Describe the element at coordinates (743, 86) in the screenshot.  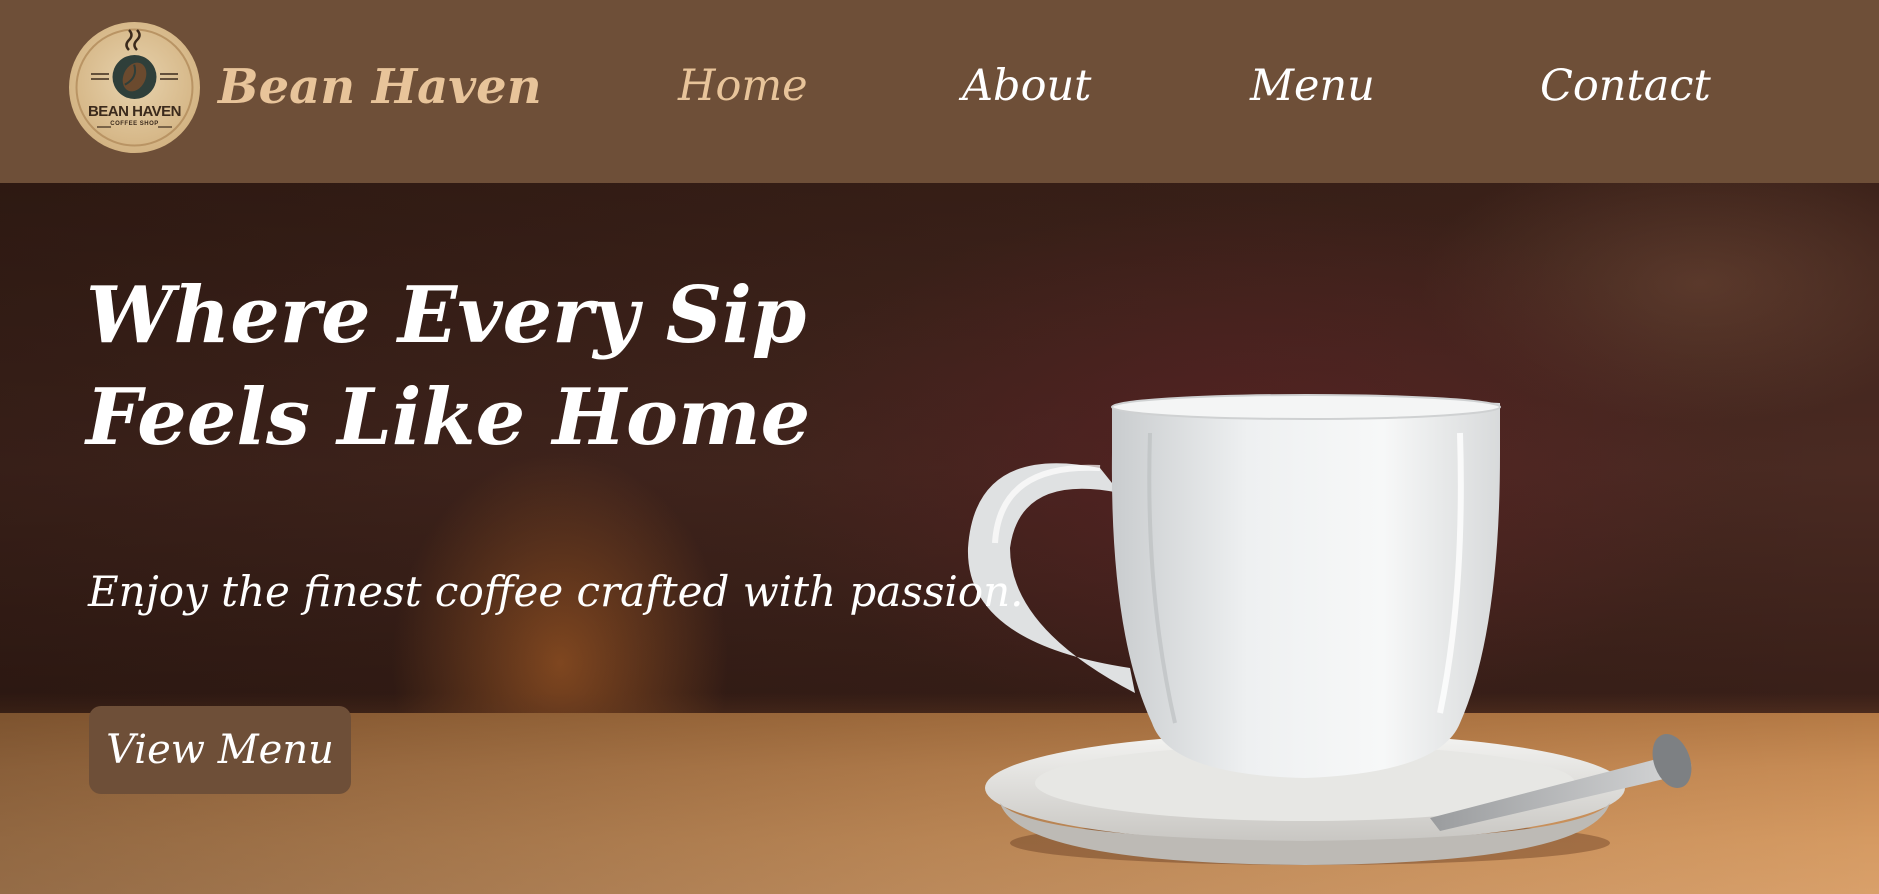
I see `nav-home: Home` at that location.